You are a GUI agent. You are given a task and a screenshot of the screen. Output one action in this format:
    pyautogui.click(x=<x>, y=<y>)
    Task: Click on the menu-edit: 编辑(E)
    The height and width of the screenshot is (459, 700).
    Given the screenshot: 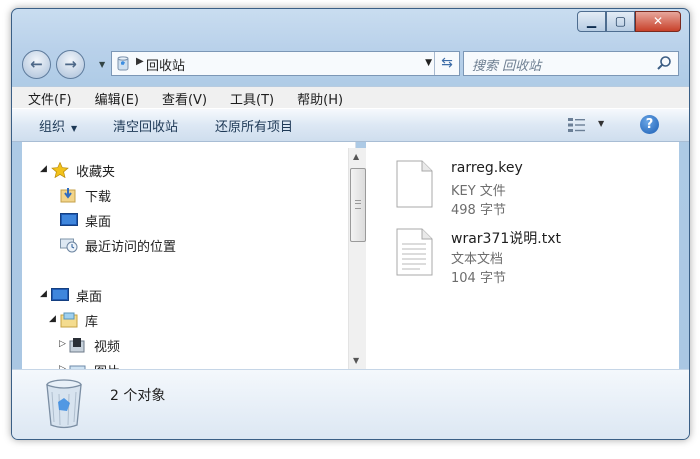 What is the action you would take?
    pyautogui.click(x=112, y=98)
    